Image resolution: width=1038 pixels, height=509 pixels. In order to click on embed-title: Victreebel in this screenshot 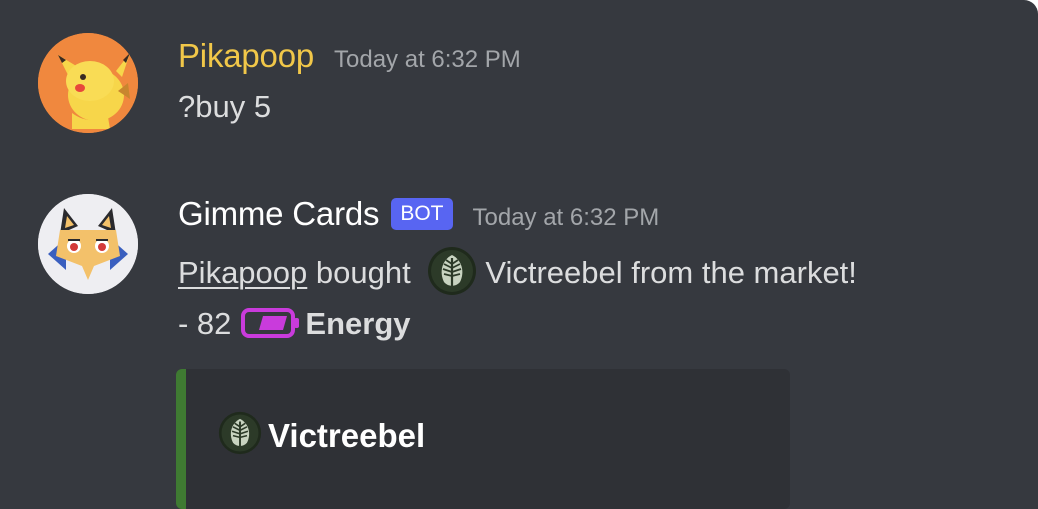, I will do `click(321, 434)`.